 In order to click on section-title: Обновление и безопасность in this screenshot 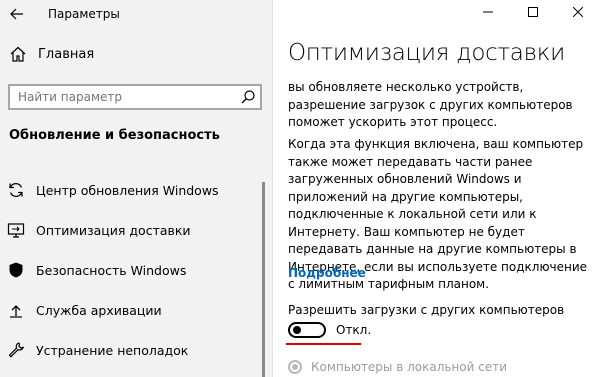, I will do `click(114, 135)`.